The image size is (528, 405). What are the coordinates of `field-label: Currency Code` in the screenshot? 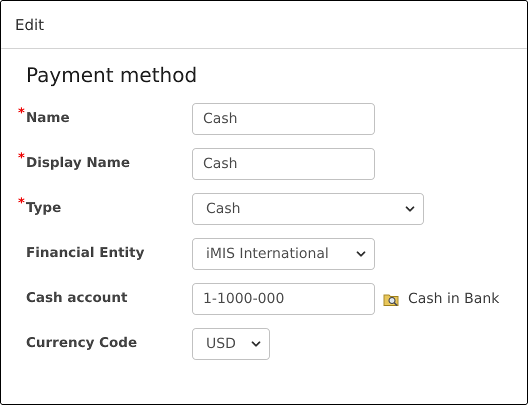 It's located at (82, 343).